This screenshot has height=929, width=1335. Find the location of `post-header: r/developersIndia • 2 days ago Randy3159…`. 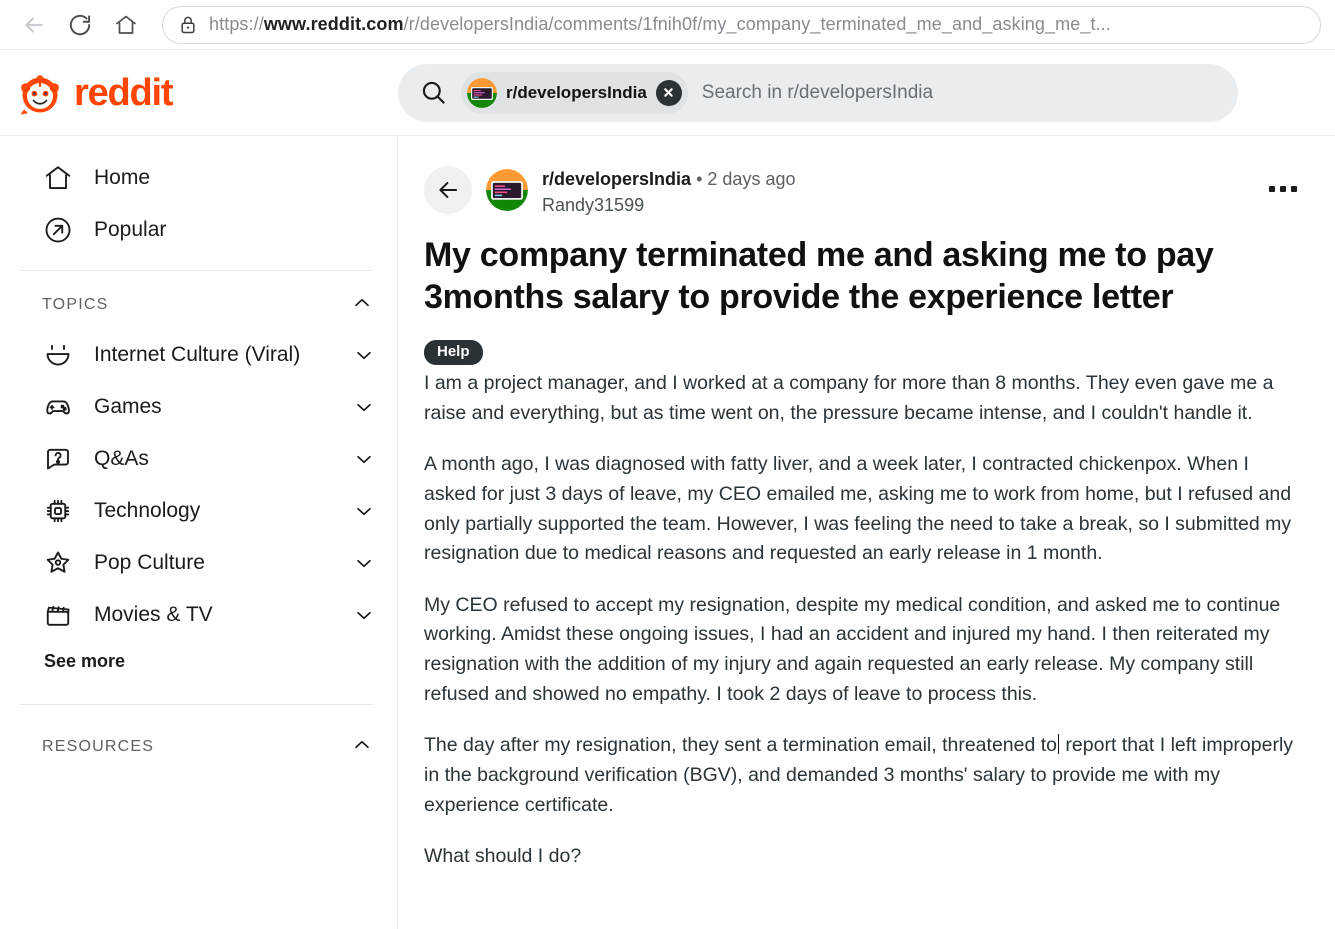

post-header: r/developersIndia • 2 days ago Randy3159… is located at coordinates (864, 191).